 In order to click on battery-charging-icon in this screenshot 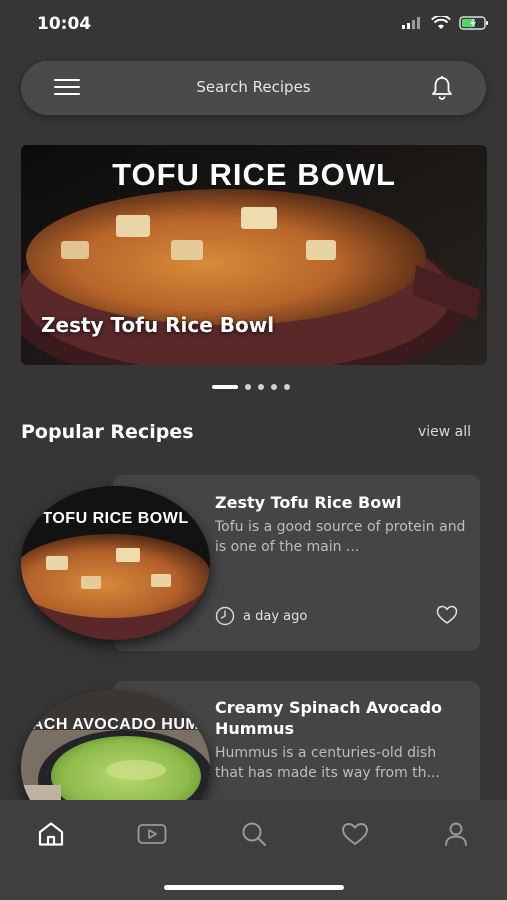, I will do `click(473, 23)`.